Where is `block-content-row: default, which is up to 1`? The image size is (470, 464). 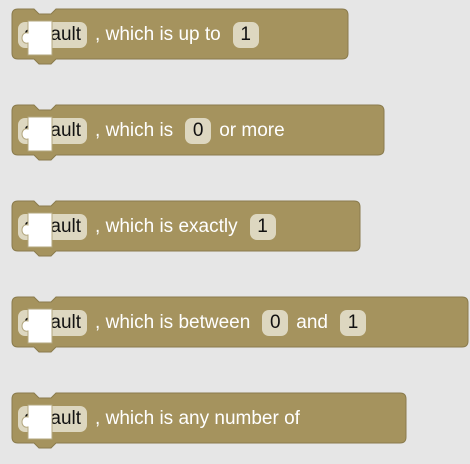
block-content-row: default, which is up to 1 is located at coordinates (162, 38).